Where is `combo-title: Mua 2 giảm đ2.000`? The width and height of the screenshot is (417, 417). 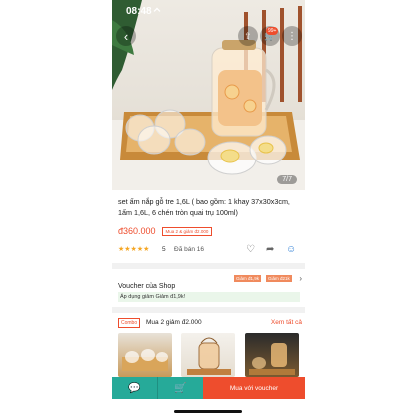 combo-title: Mua 2 giảm đ2.000 is located at coordinates (174, 322).